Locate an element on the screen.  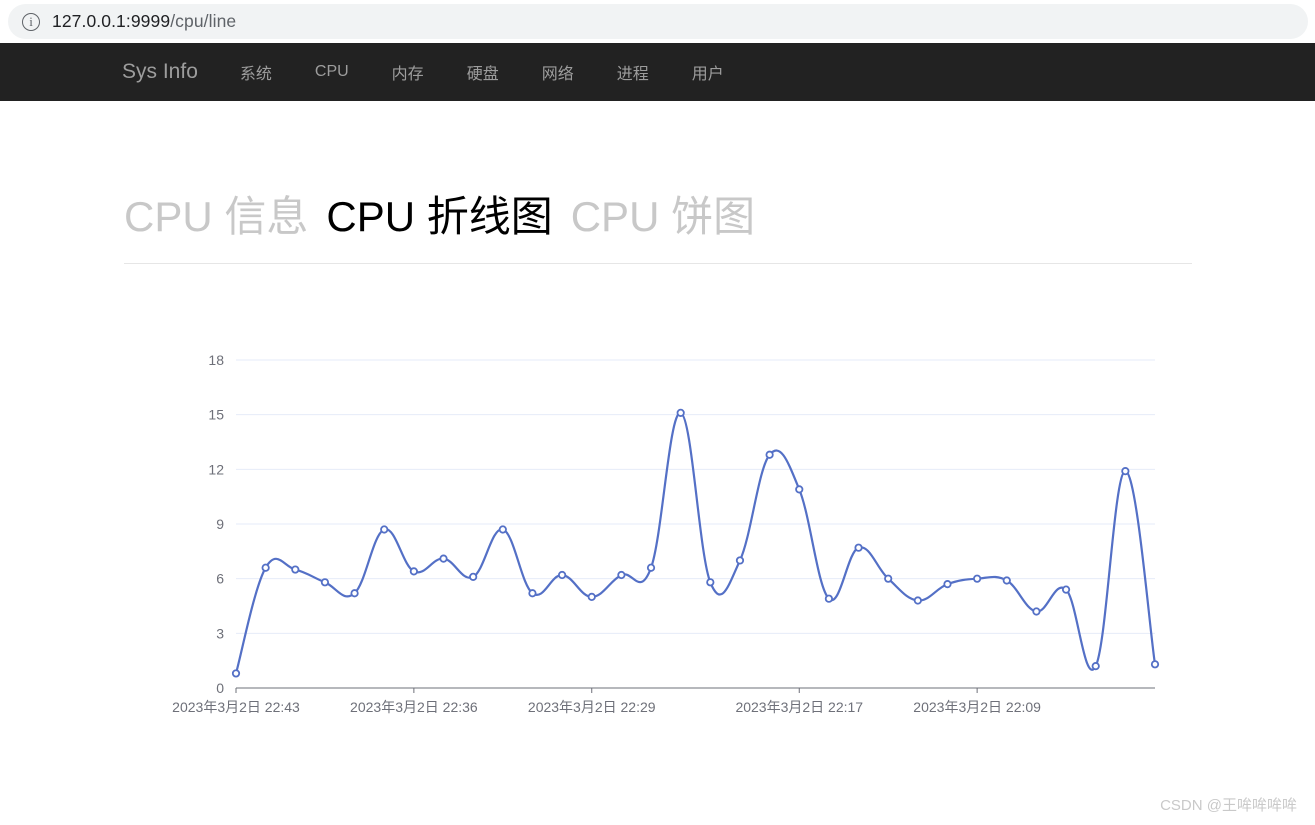
x-axis-tick-label: 2023年3月2日 22:17 is located at coordinates (799, 707).